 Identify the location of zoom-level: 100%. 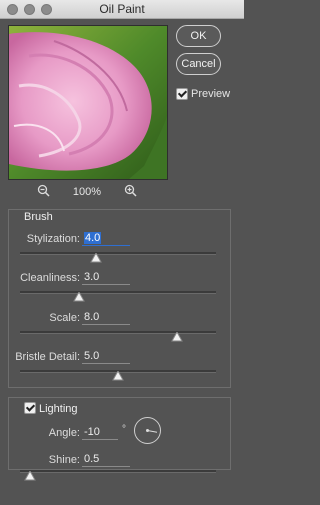
(87, 192).